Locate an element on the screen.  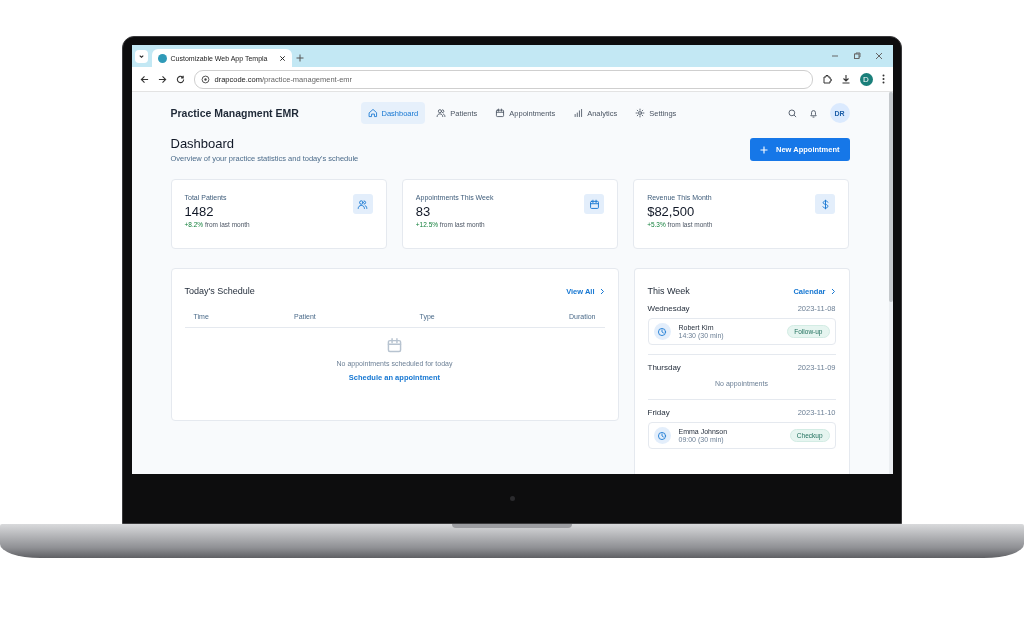
dollar-icon is located at coordinates (825, 204).